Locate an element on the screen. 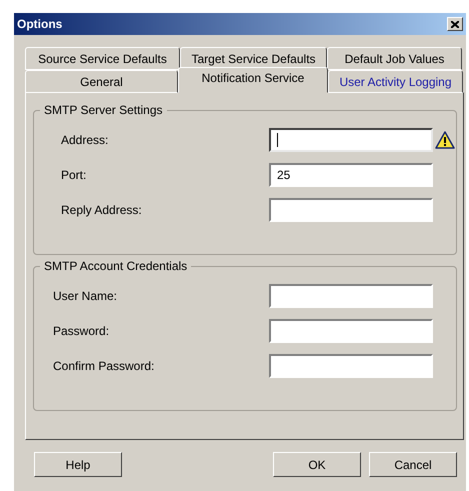 The width and height of the screenshot is (469, 491). field-label: User Name: is located at coordinates (85, 296).